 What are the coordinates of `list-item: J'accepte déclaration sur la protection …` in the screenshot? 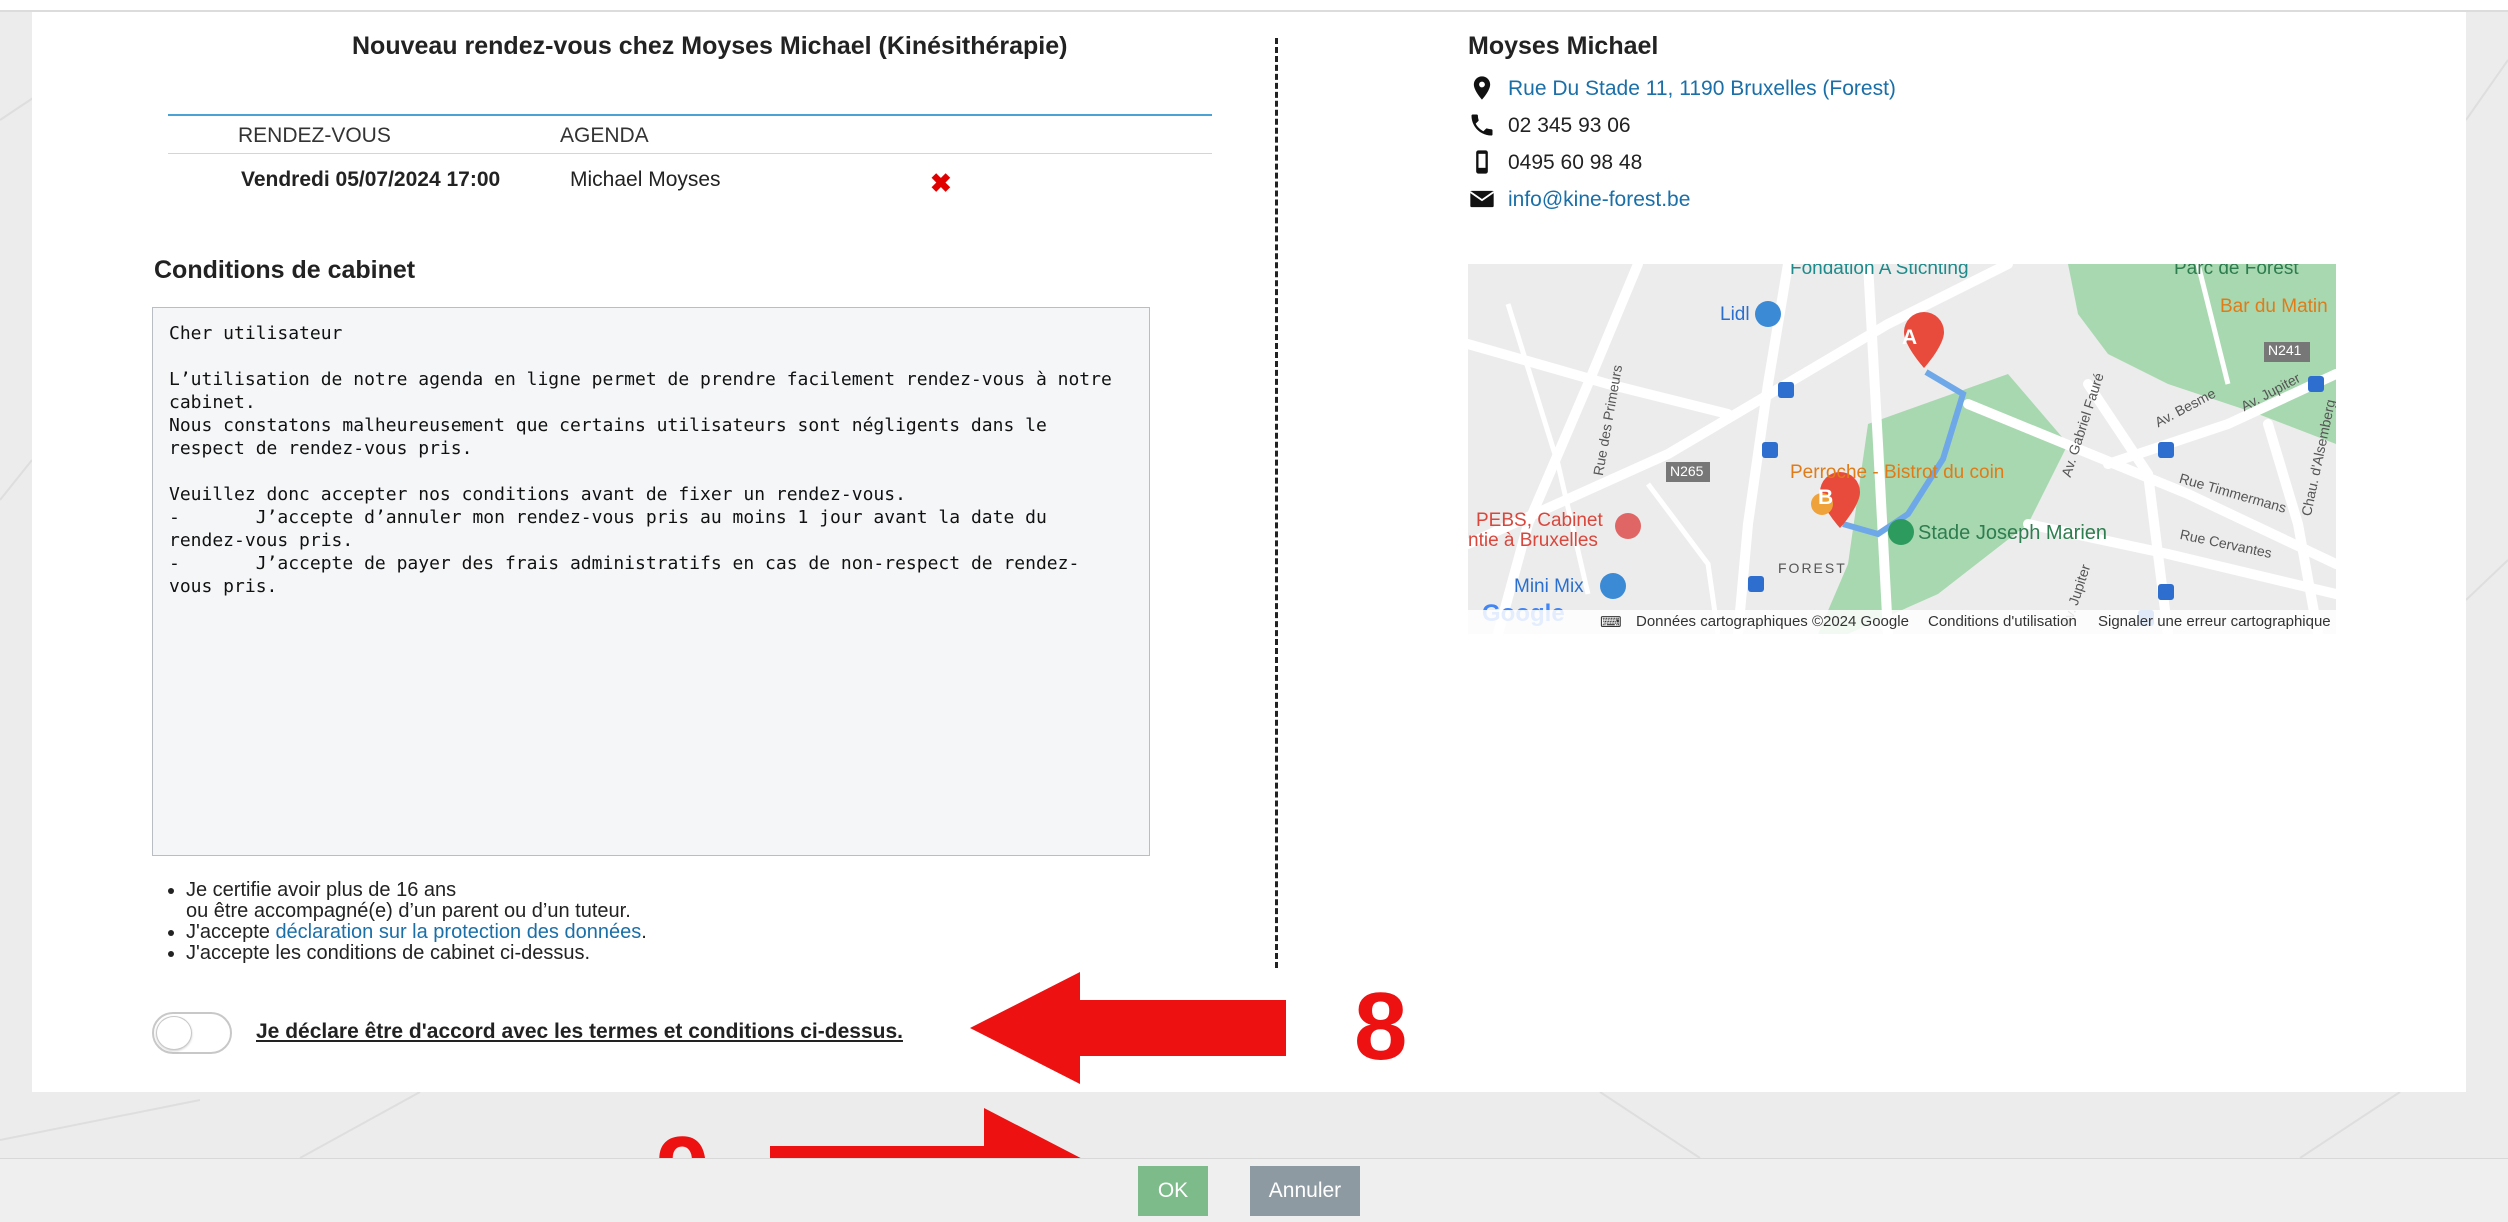 It's located at (416, 932).